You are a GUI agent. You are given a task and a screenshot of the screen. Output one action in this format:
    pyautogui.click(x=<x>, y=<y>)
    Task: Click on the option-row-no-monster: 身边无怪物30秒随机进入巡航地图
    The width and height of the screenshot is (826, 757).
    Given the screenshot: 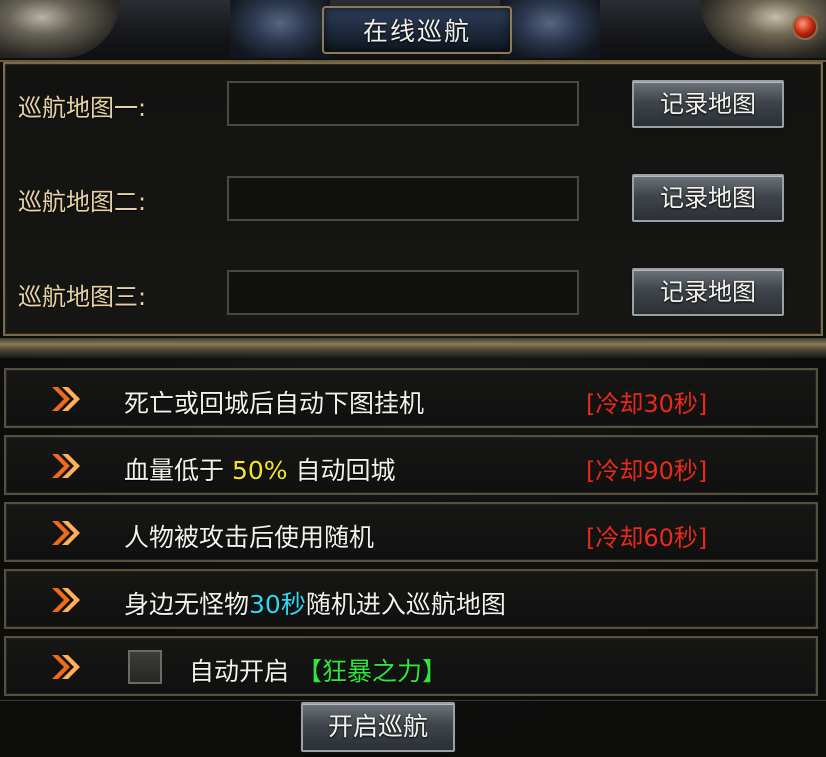 What is the action you would take?
    pyautogui.click(x=411, y=599)
    